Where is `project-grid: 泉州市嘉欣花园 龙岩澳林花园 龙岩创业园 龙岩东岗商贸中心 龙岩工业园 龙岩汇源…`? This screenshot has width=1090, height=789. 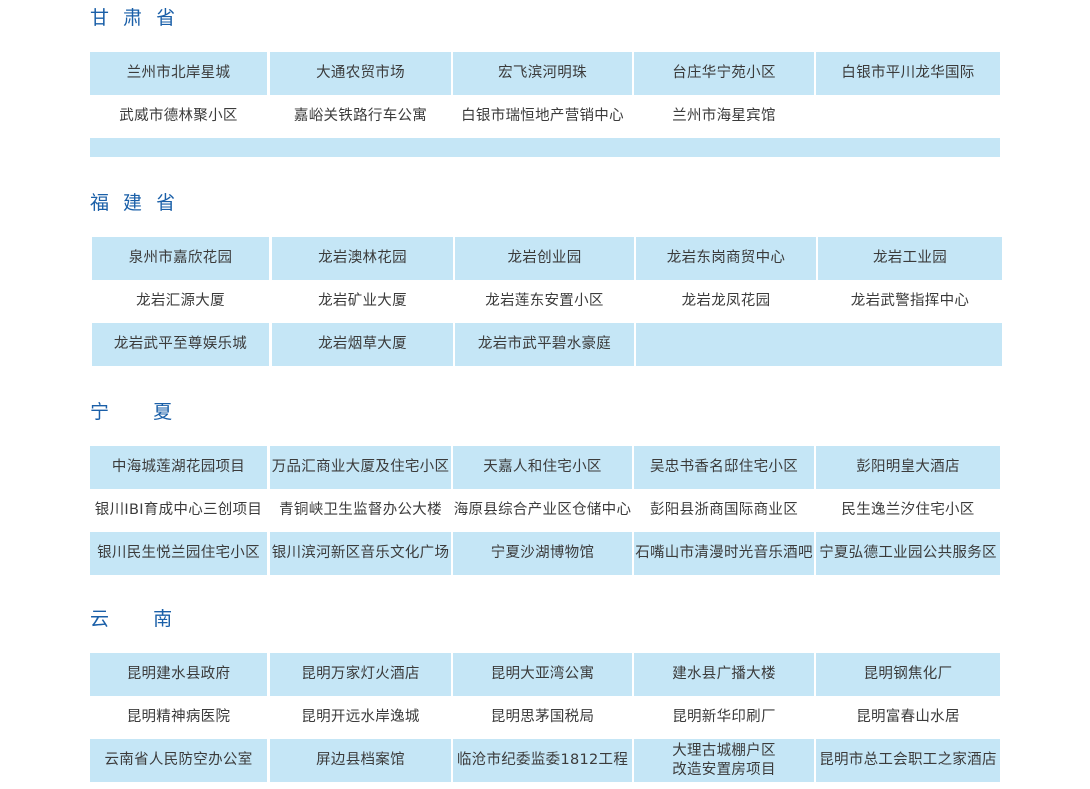
project-grid: 泉州市嘉欣花园 龙岩澳林花园 龙岩创业园 龙岩东岗商贸中心 龙岩工业园 龙岩汇源… is located at coordinates (548, 301).